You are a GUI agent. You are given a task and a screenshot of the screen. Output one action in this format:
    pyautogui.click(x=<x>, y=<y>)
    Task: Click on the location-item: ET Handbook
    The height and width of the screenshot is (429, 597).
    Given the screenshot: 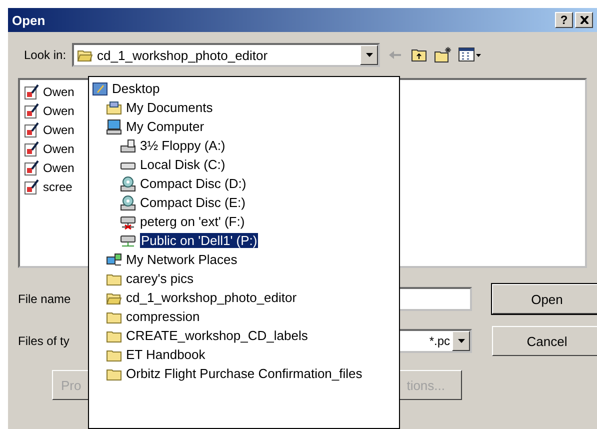 What is the action you would take?
    pyautogui.click(x=166, y=354)
    